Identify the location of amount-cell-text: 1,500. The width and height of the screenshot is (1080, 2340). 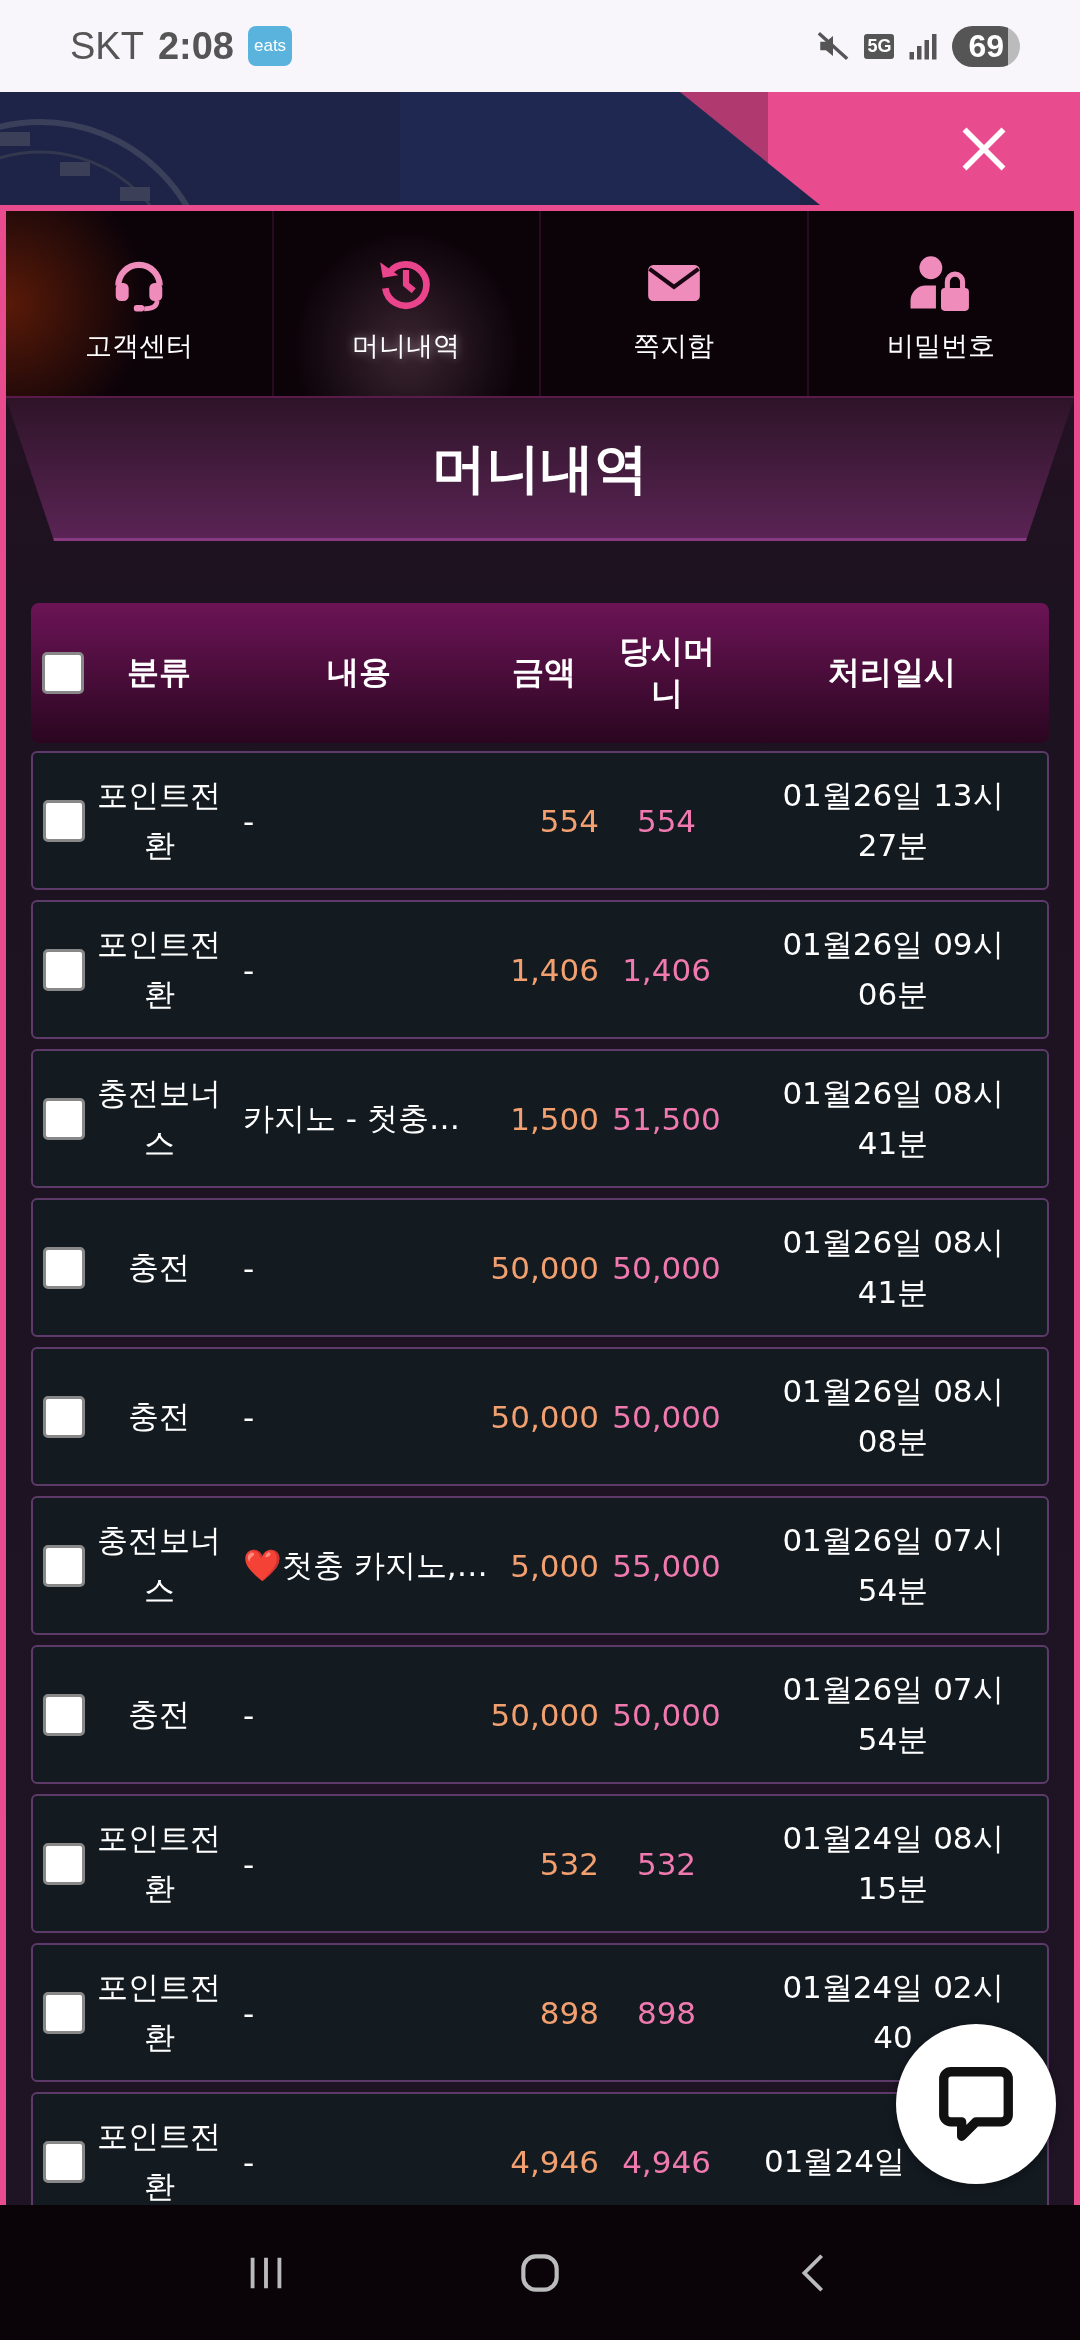
(554, 1118).